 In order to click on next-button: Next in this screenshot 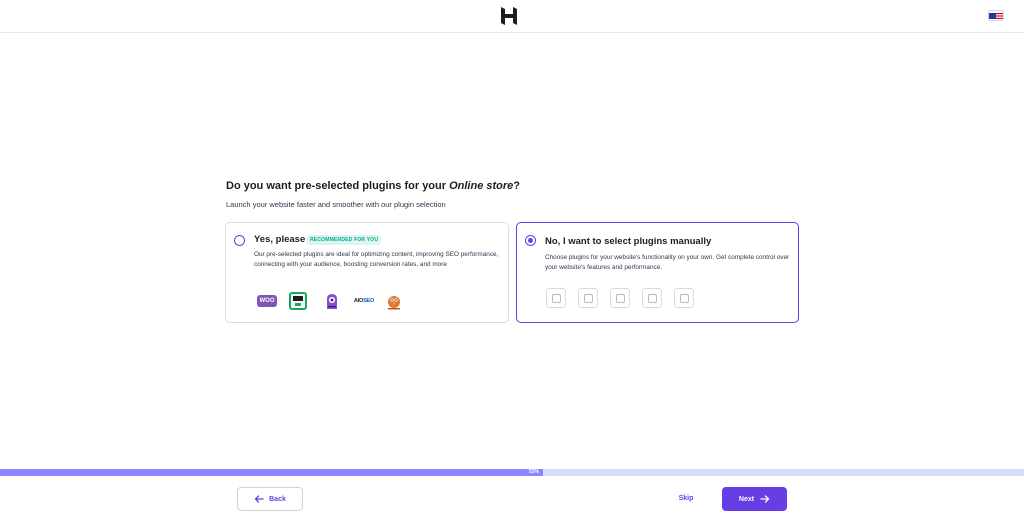, I will do `click(754, 499)`.